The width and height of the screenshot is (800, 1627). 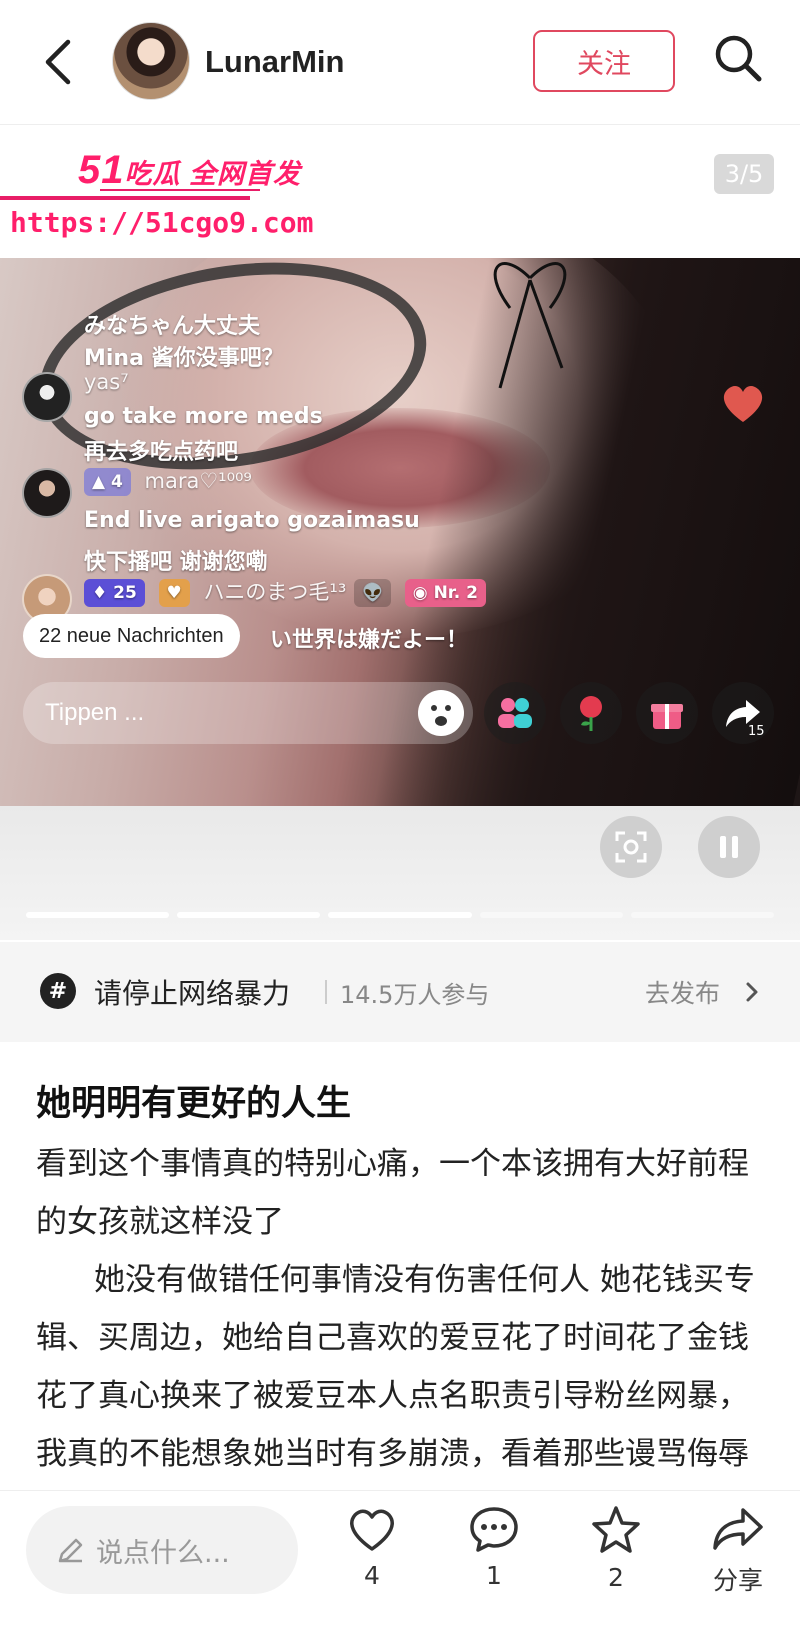 What do you see at coordinates (441, 713) in the screenshot?
I see `emoji-icon` at bounding box center [441, 713].